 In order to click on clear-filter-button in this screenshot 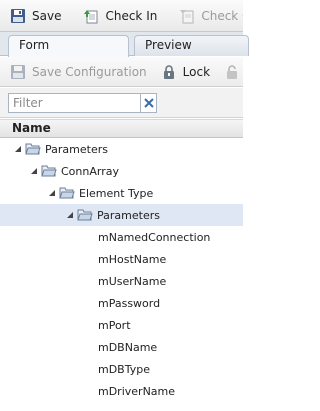, I will do `click(149, 103)`.